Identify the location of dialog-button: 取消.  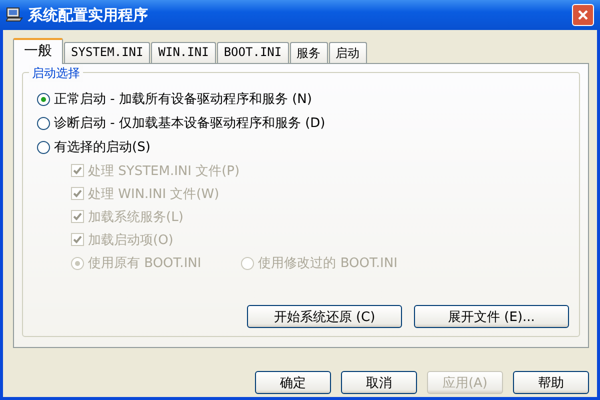
(379, 382).